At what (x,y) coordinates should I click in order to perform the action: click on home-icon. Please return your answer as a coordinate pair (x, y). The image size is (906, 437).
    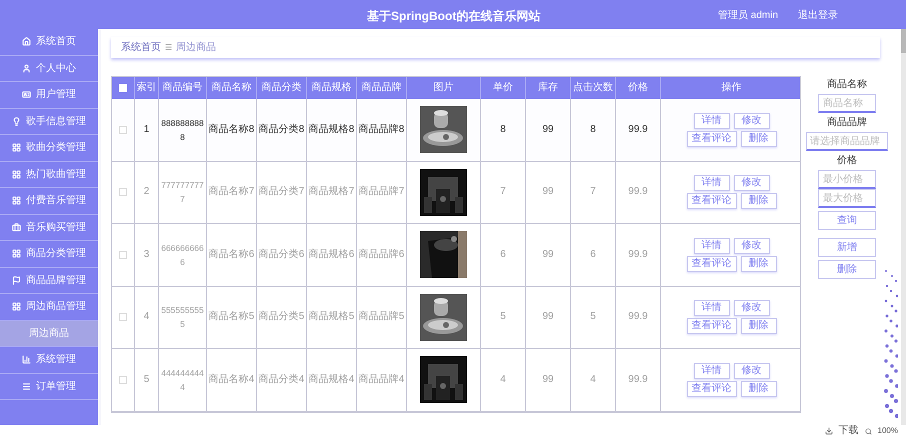
    Looking at the image, I should click on (26, 41).